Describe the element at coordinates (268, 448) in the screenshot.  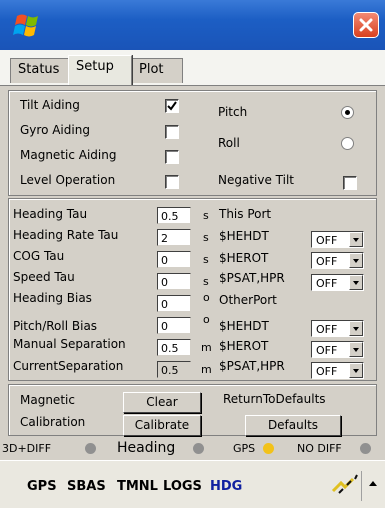
I see `gps-indicator-dot` at that location.